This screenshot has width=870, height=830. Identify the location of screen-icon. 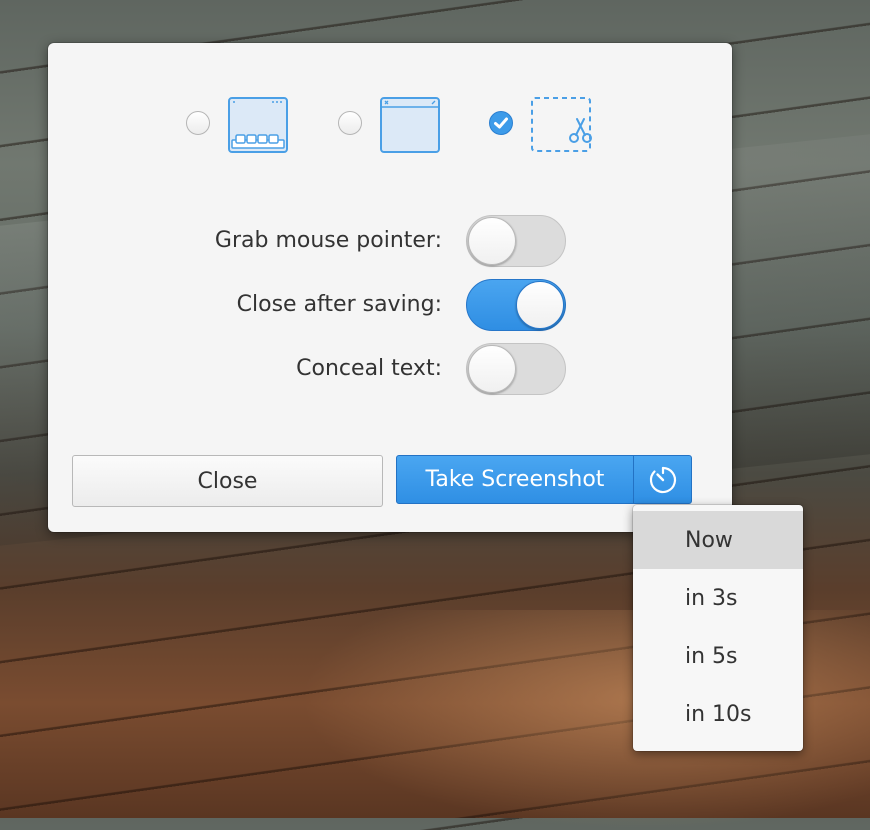
(258, 125).